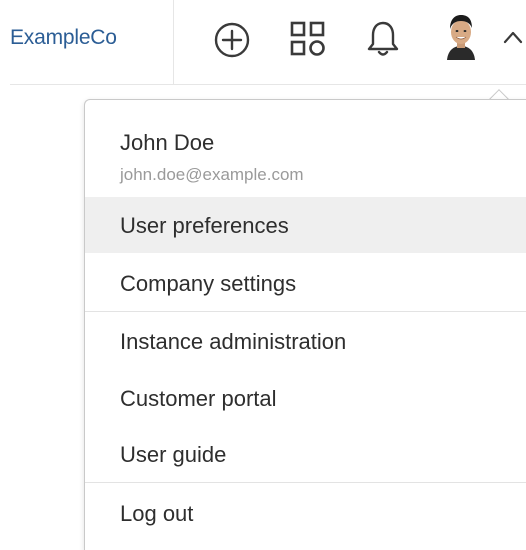  Describe the element at coordinates (305, 225) in the screenshot. I see `menu-item-user-preferences: User preferences` at that location.